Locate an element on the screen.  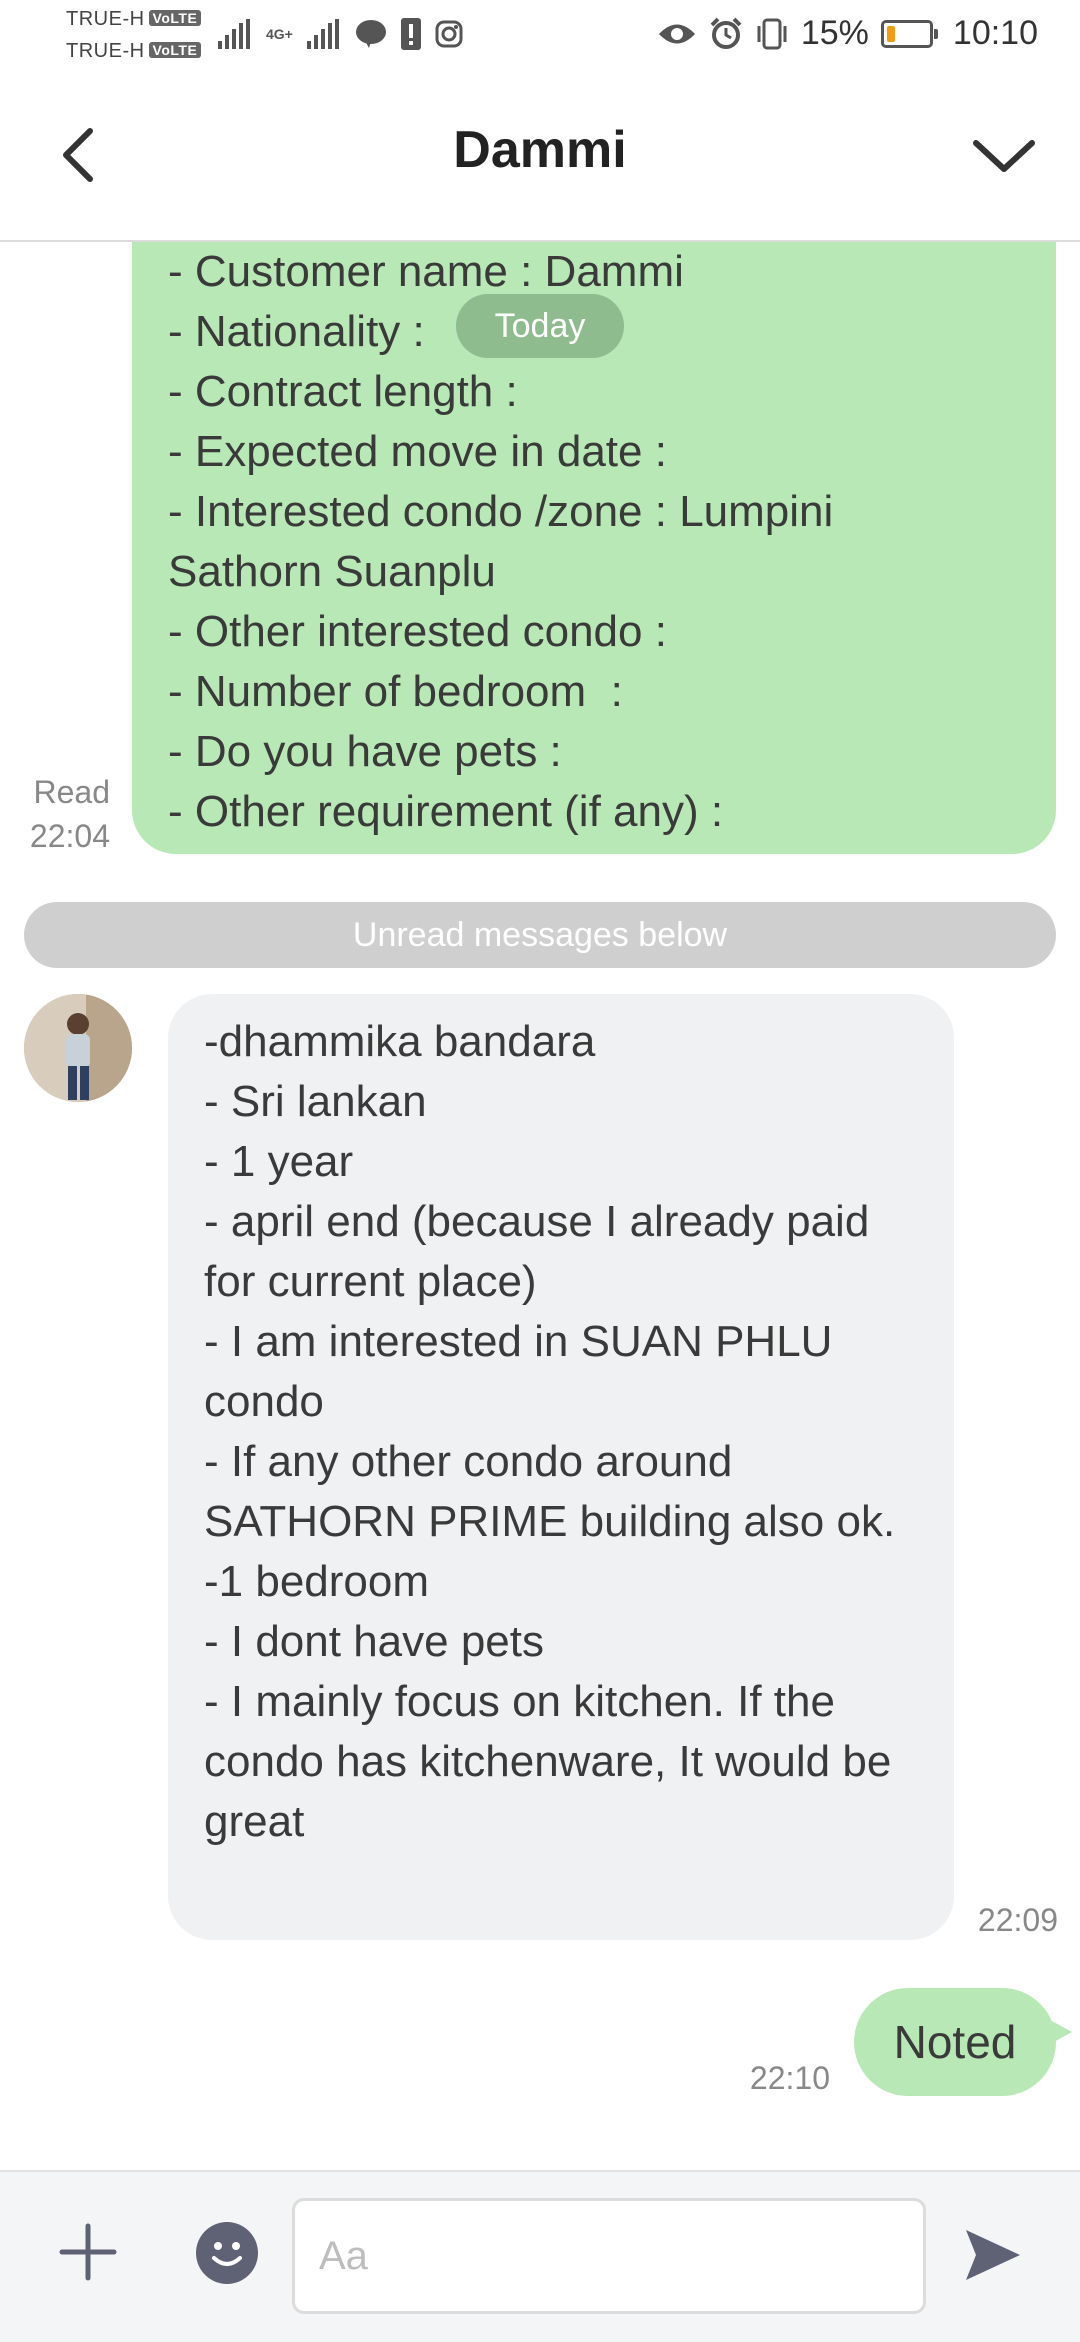
unread-divider: Unread messages below is located at coordinates (540, 935).